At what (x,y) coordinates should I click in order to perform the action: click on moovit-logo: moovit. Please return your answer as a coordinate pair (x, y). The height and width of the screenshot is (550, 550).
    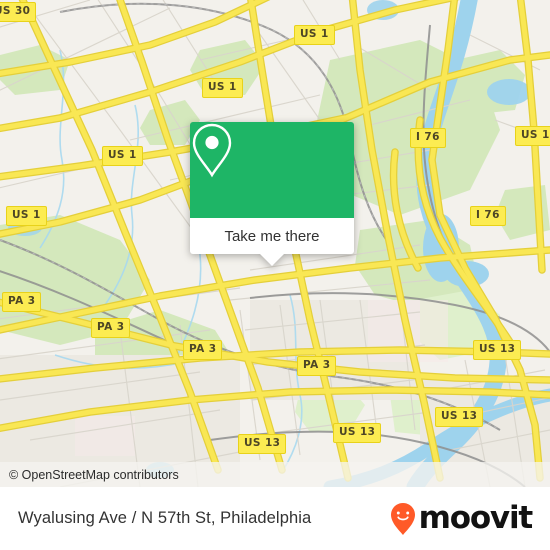
    Looking at the image, I should click on (462, 518).